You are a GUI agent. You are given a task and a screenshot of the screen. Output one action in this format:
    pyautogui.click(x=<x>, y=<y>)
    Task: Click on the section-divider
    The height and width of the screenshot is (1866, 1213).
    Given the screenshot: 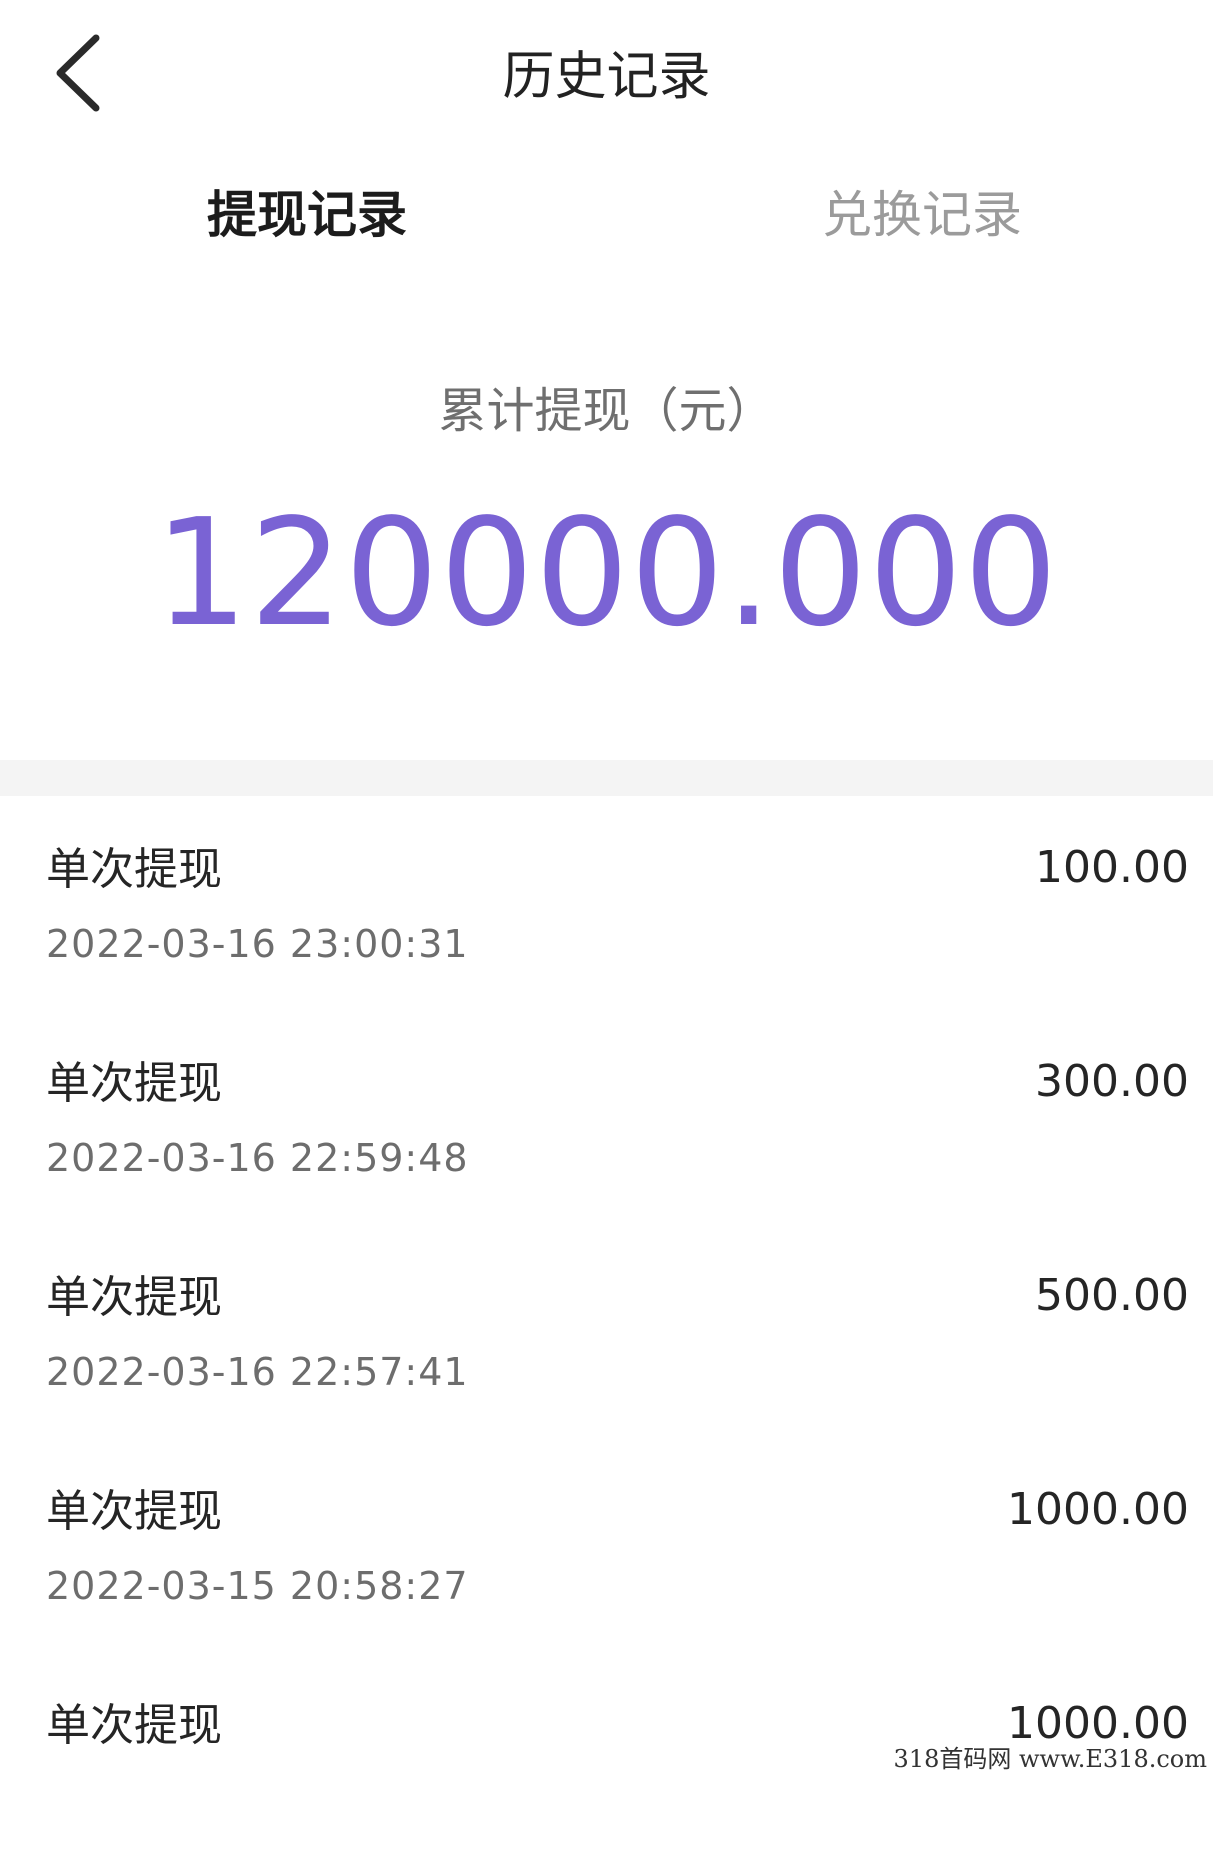 What is the action you would take?
    pyautogui.click(x=606, y=778)
    